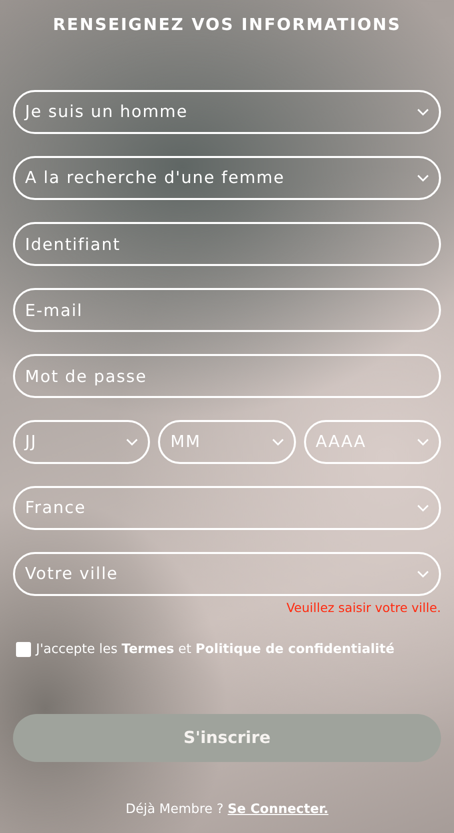  Describe the element at coordinates (175, 810) in the screenshot. I see `footer-text: Déjà Membre ?` at that location.